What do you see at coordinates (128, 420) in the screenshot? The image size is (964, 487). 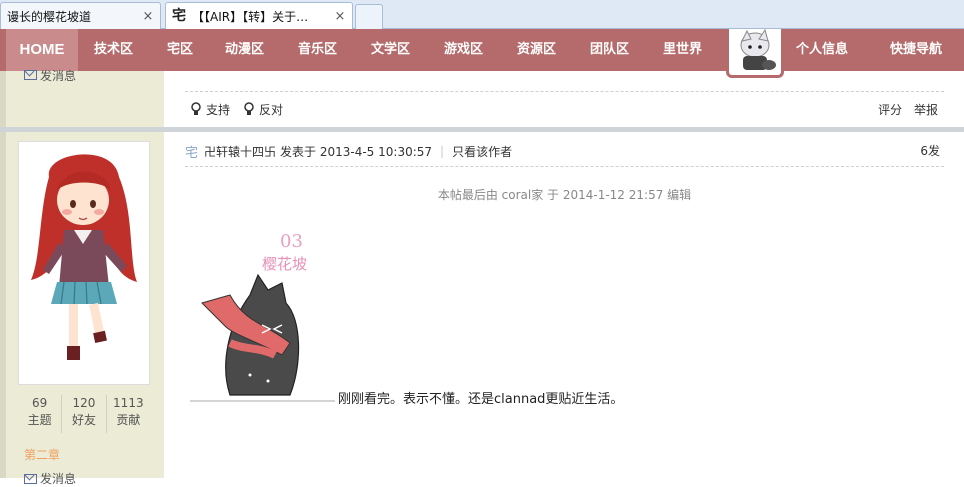 I see `stat-label: 贡献` at bounding box center [128, 420].